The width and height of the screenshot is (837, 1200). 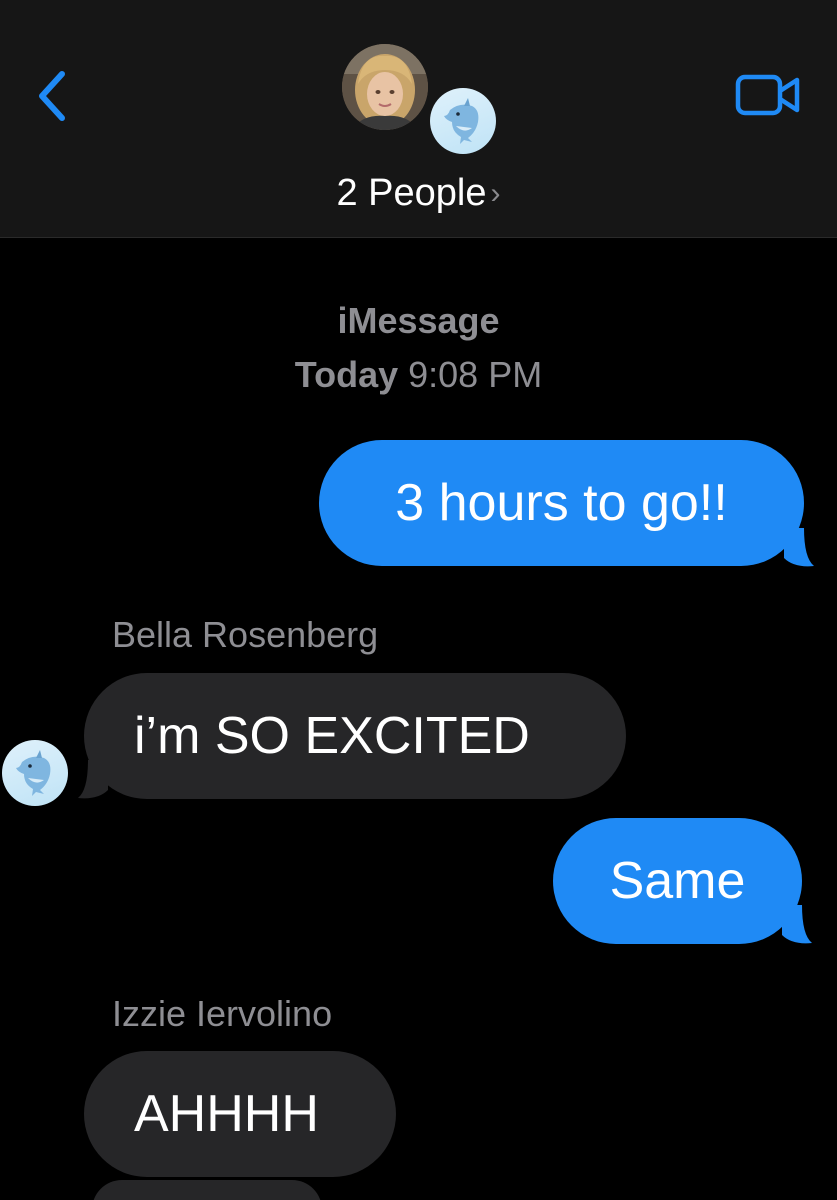 I want to click on received-message-bubble: AHHHH, so click(x=240, y=1114).